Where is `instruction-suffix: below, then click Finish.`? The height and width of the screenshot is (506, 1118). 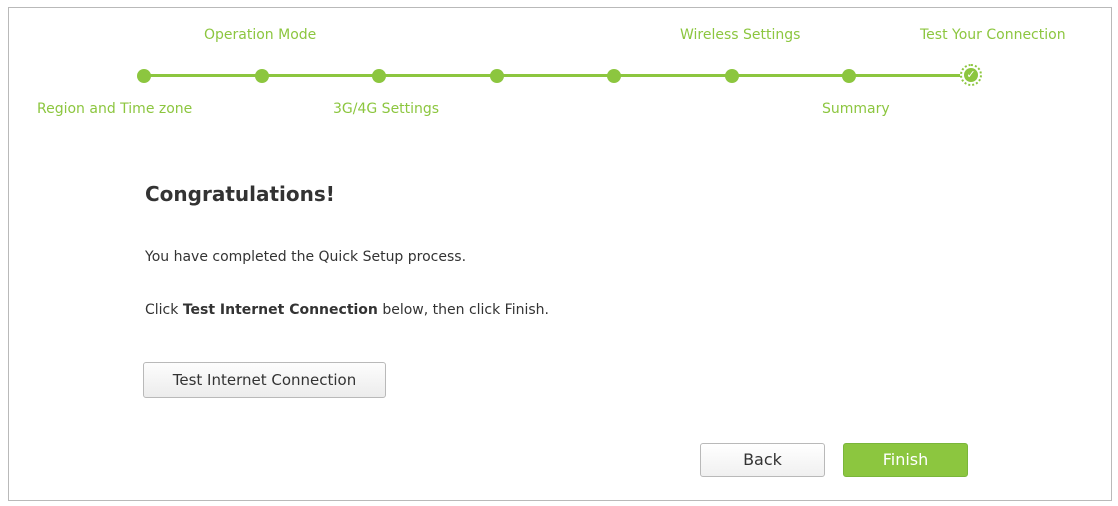
instruction-suffix: below, then click Finish. is located at coordinates (463, 310).